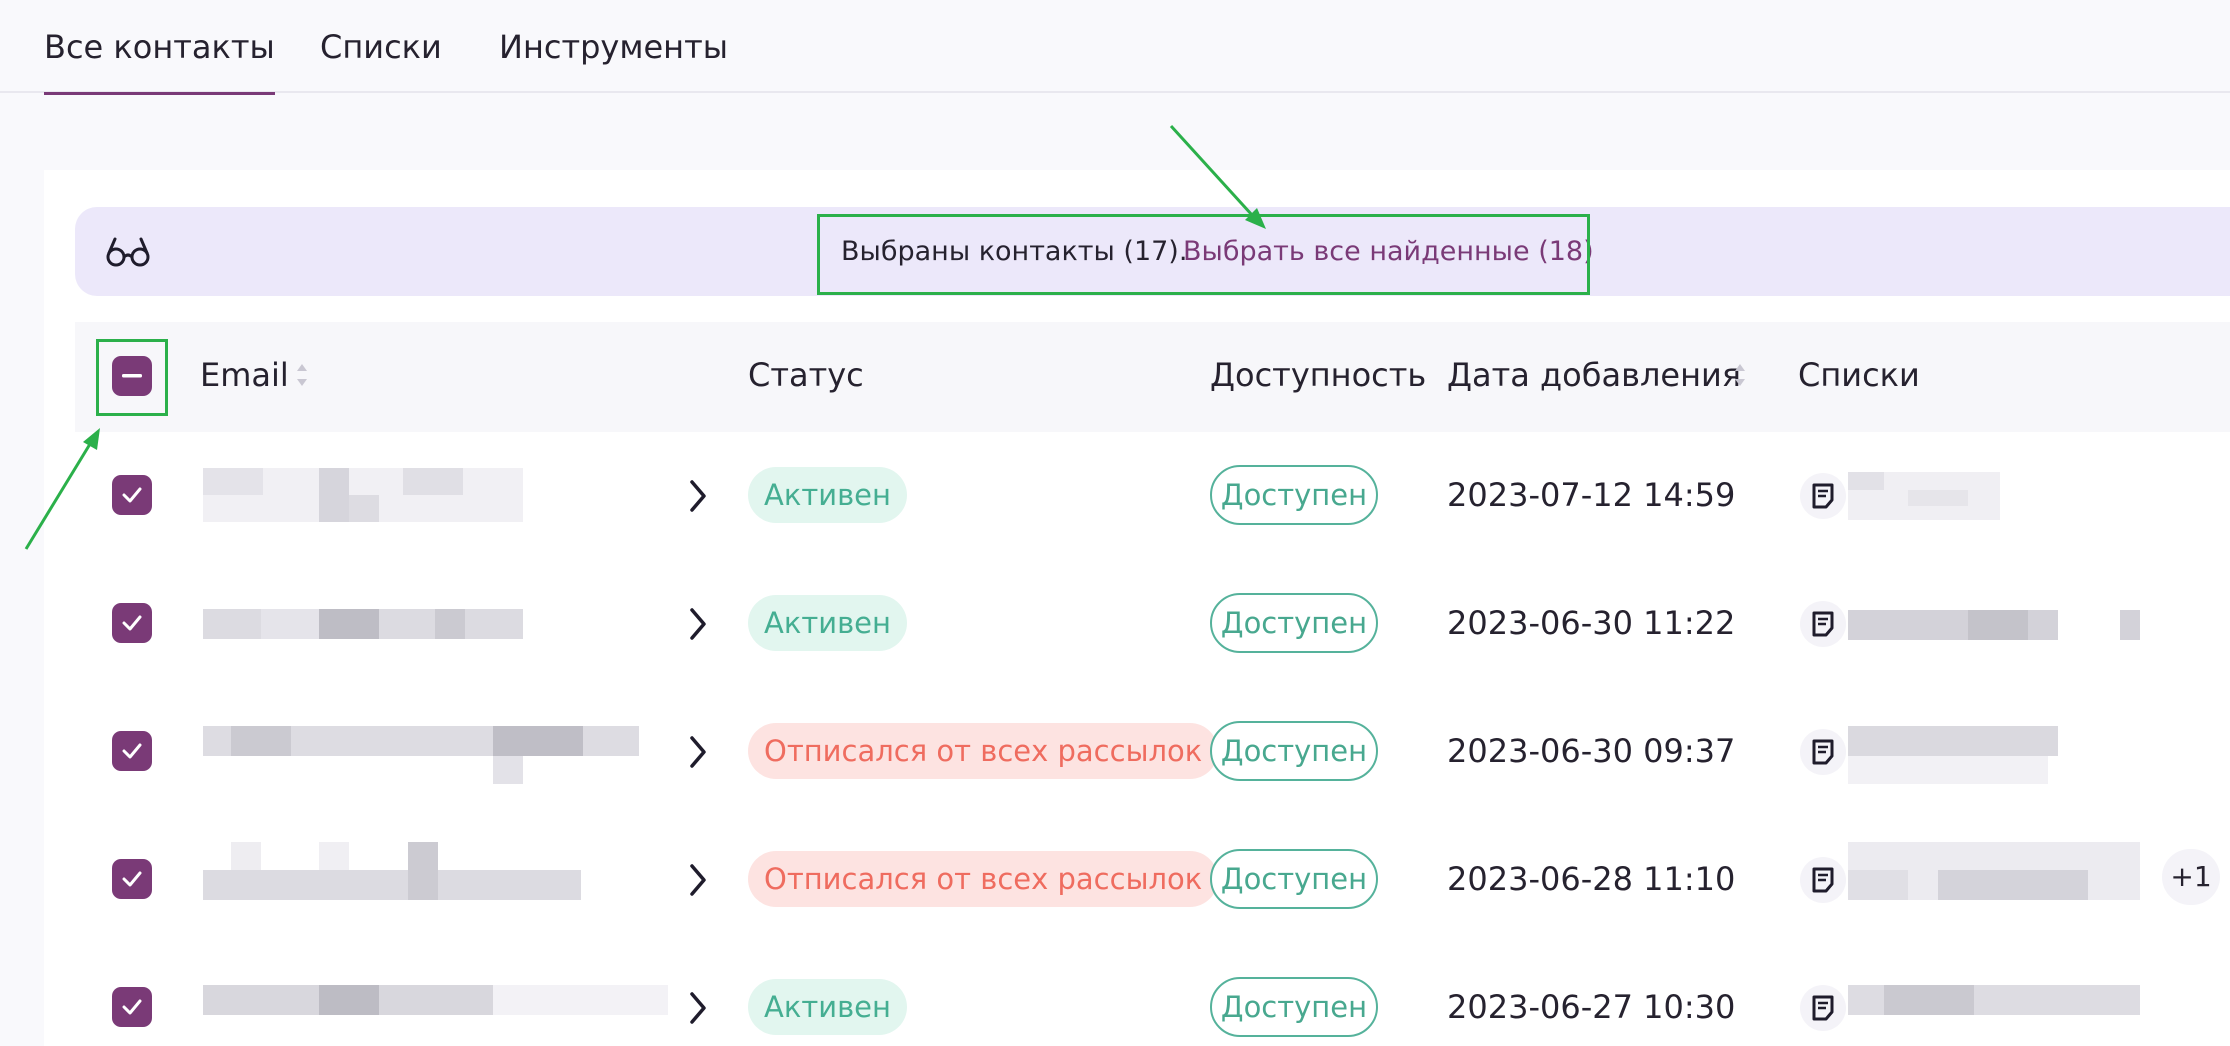 The height and width of the screenshot is (1046, 2230). I want to click on tab-tools: Инструменты, so click(613, 47).